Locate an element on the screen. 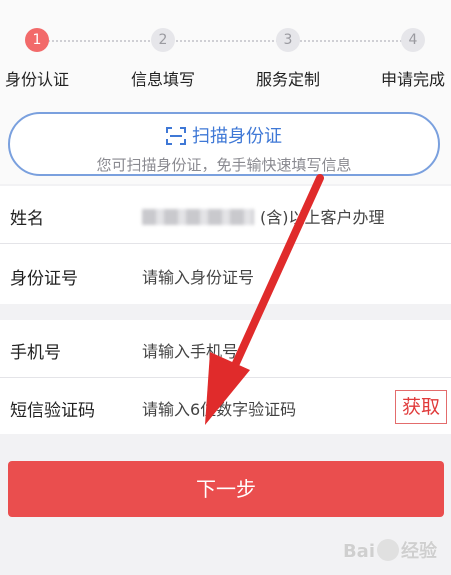 This screenshot has width=451, height=575. step-2: 2 信息填写 is located at coordinates (163, 59).